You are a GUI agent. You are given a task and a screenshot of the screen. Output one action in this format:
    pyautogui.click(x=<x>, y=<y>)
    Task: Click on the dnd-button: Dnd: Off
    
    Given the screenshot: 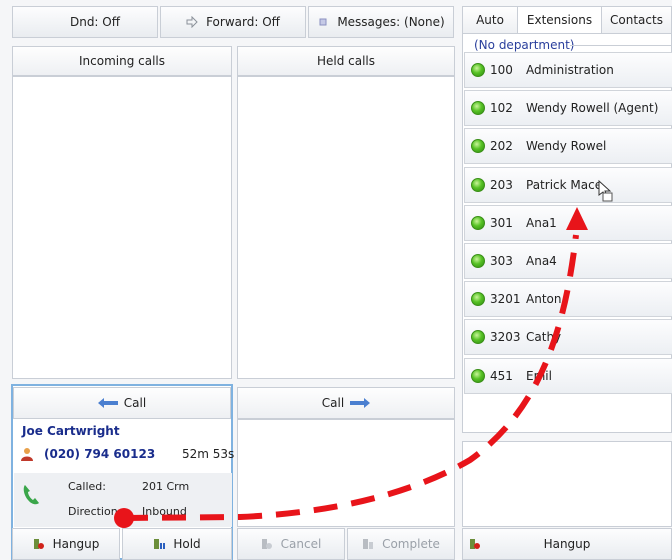 What is the action you would take?
    pyautogui.click(x=85, y=22)
    